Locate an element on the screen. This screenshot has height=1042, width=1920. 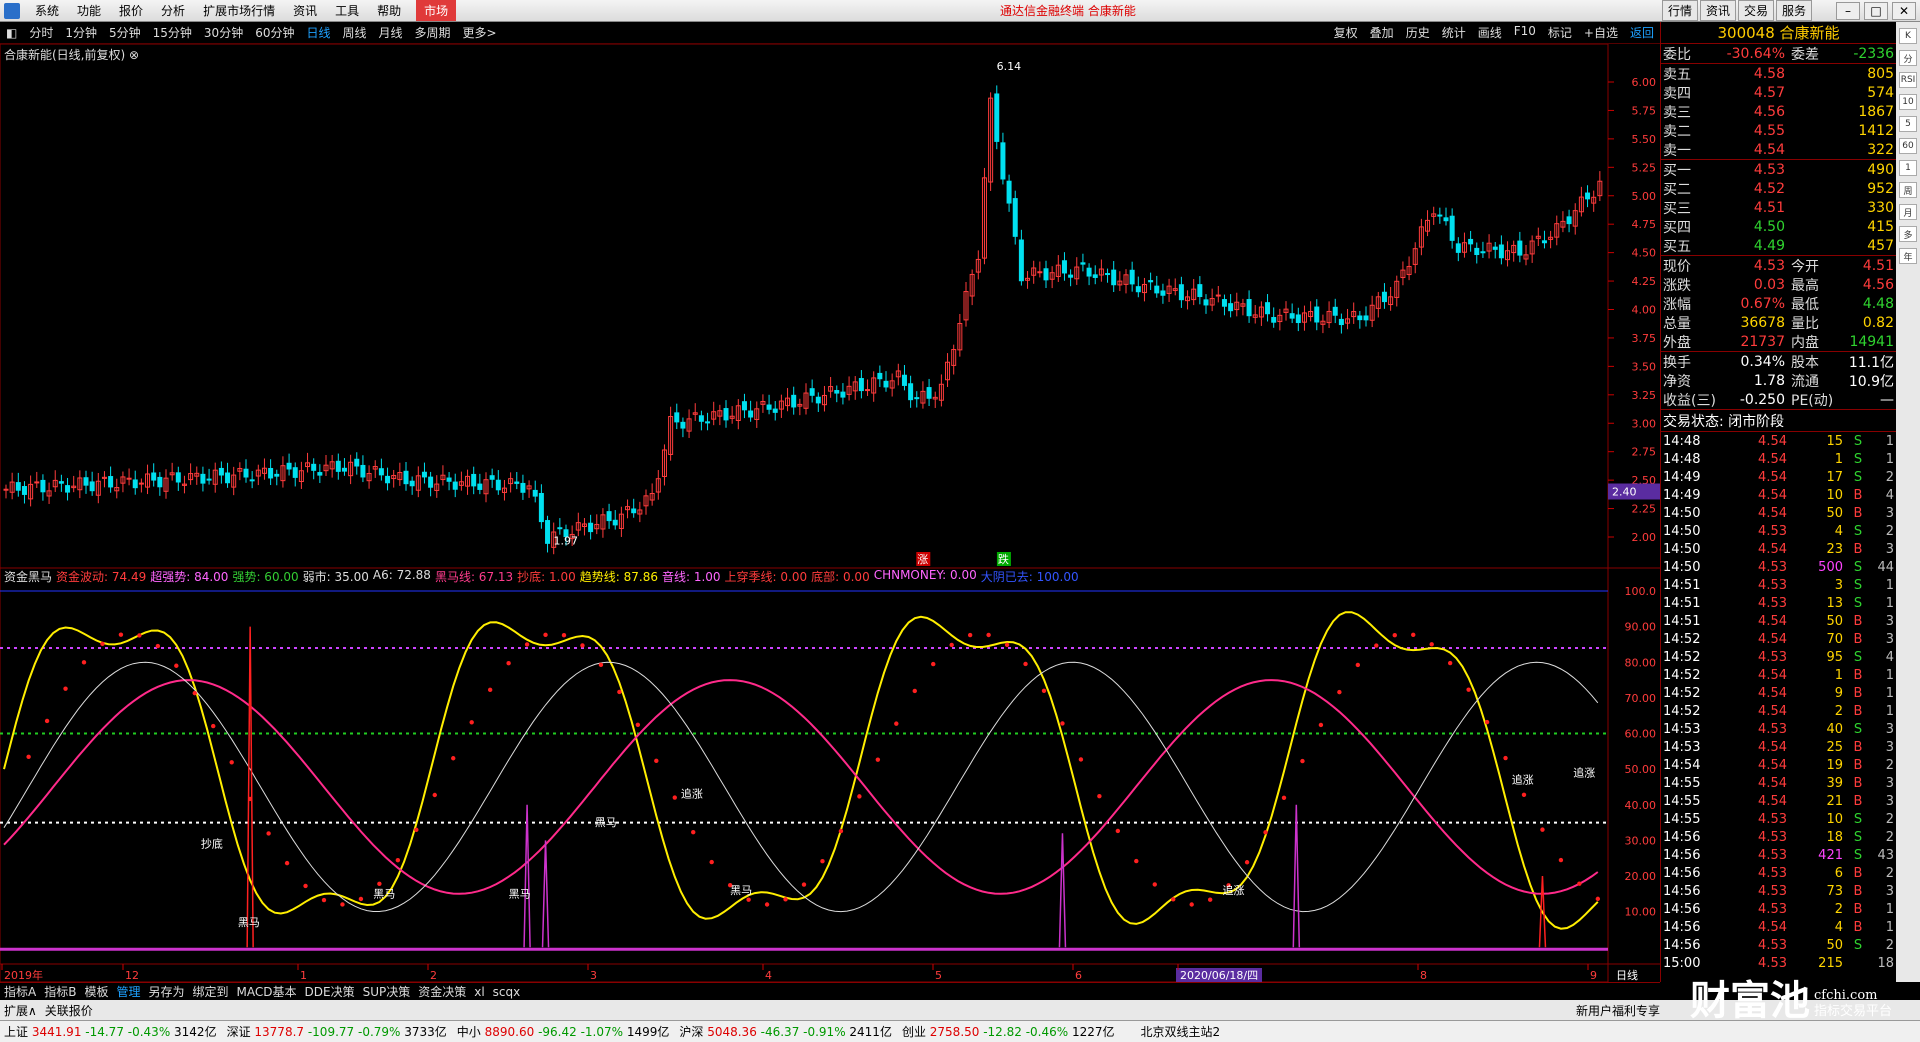
menu-item-4: 扩展市场行情 is located at coordinates (239, 10).